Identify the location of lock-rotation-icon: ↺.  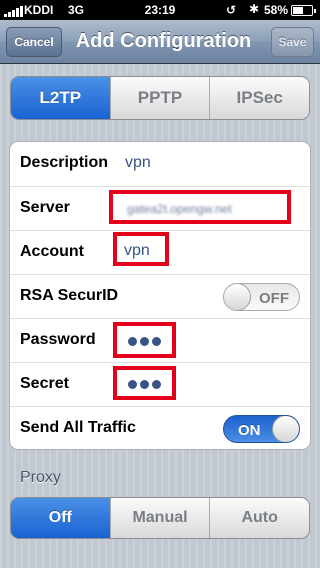
(231, 10).